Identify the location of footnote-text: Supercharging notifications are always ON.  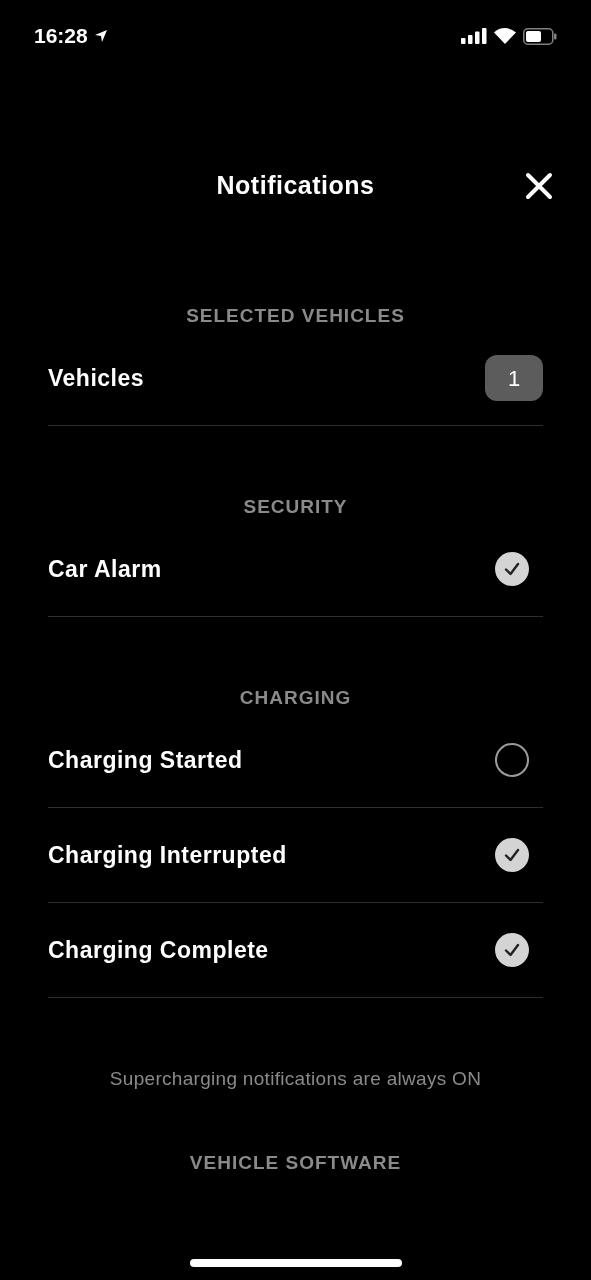
(295, 1079).